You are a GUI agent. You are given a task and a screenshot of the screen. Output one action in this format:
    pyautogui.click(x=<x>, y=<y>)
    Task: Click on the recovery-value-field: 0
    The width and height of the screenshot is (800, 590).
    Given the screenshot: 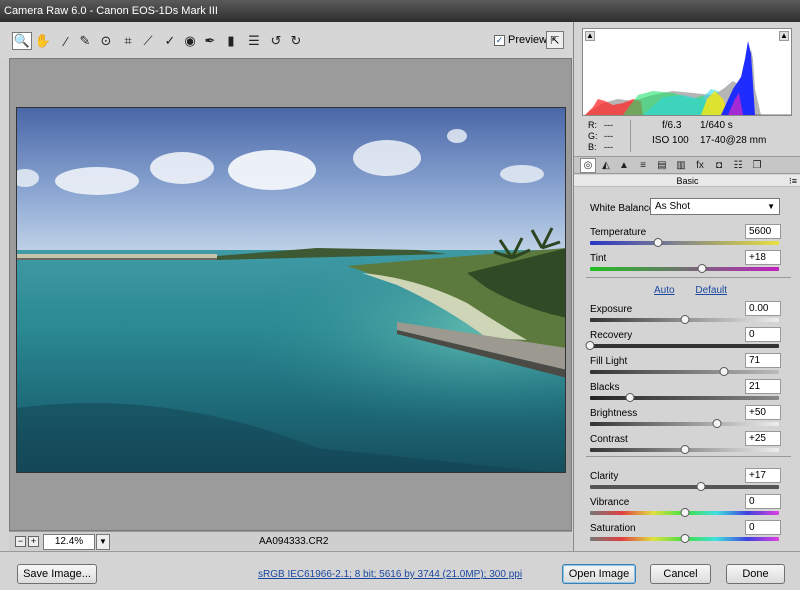 What is the action you would take?
    pyautogui.click(x=763, y=334)
    